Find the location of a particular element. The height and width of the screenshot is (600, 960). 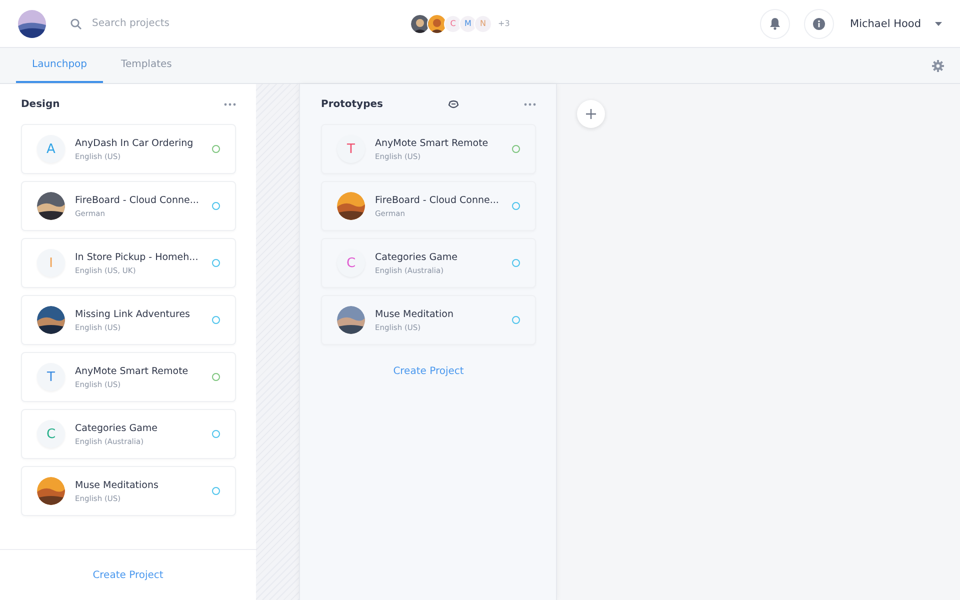

project-name: Missing Link Adventures is located at coordinates (133, 314).